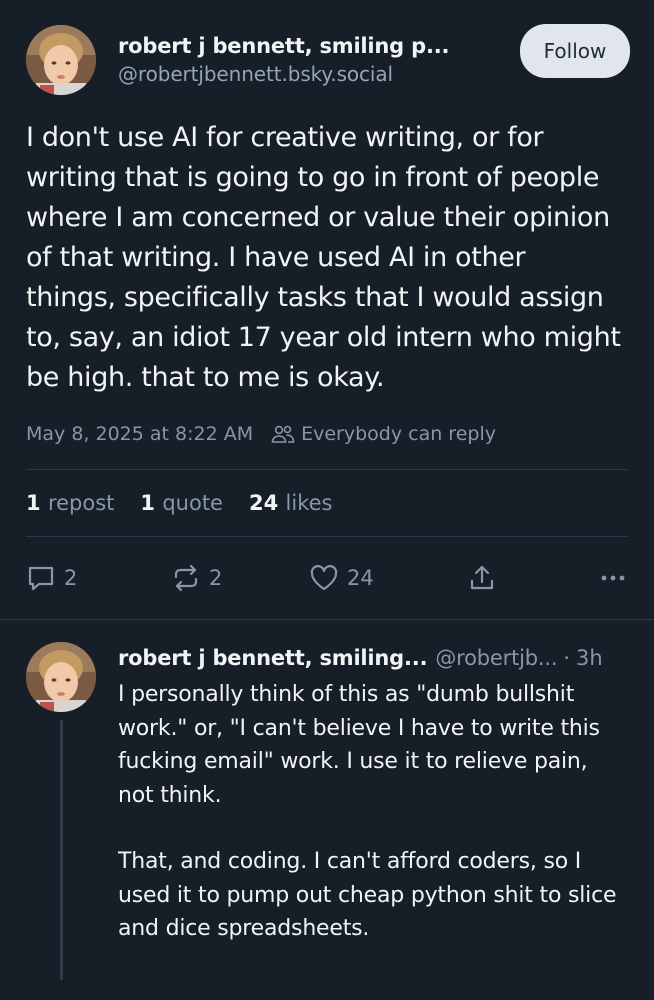 This screenshot has width=654, height=1000. I want to click on likes-stat: 24 likes, so click(291, 503).